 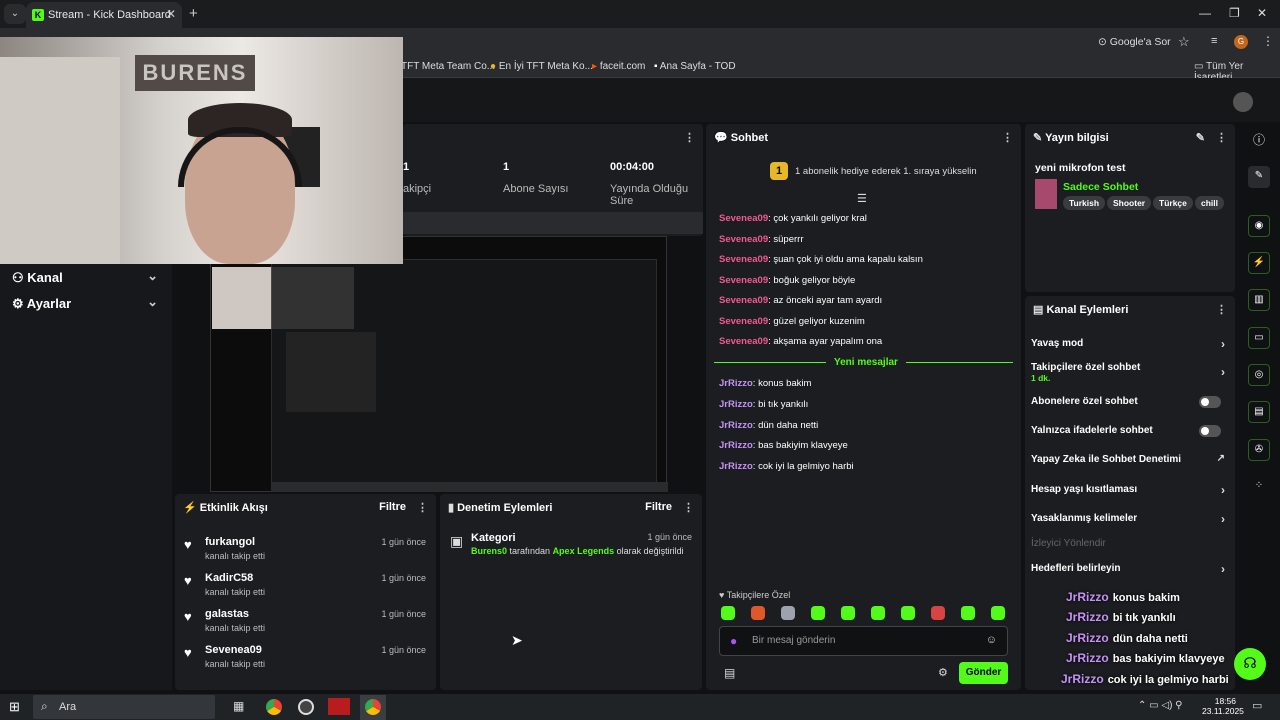 I want to click on activity-item: ♥ Sevenea09 kanalı takip etti 1 gün önce, so click(x=305, y=657).